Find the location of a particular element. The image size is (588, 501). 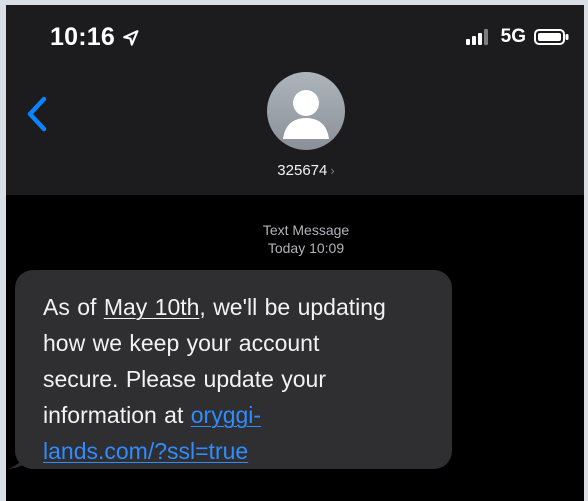

message-line-4-prefix: information at is located at coordinates (113, 415).